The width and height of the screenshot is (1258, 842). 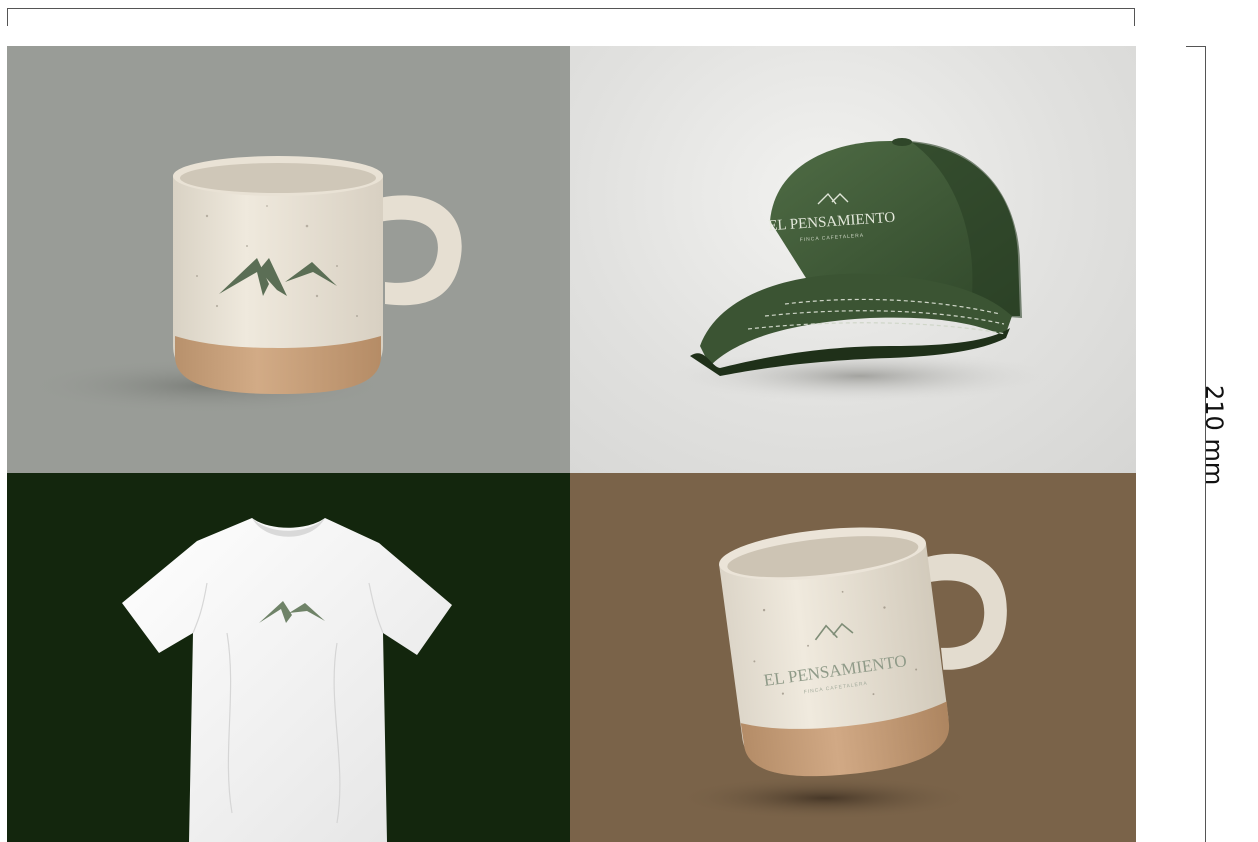 What do you see at coordinates (1214, 435) in the screenshot?
I see `dimension-label: 210 mm` at bounding box center [1214, 435].